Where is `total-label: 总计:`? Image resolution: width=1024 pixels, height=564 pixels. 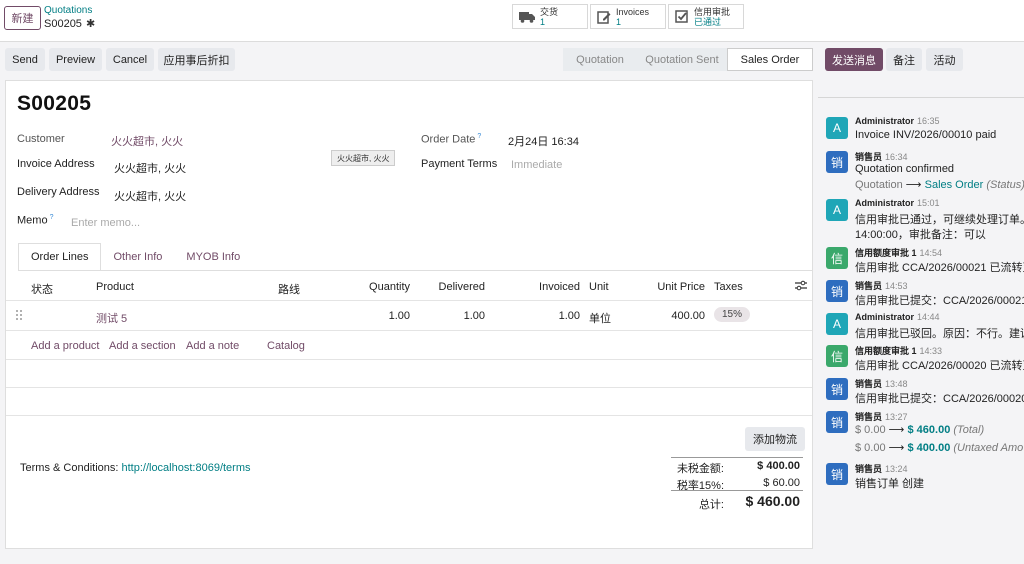 total-label: 总计: is located at coordinates (711, 505).